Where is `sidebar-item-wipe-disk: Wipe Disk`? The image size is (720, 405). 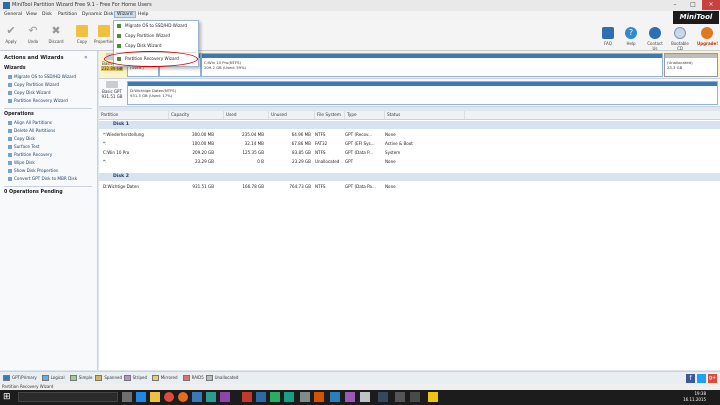
sidebar-item-wipe-disk: Wipe Disk is located at coordinates (21, 162).